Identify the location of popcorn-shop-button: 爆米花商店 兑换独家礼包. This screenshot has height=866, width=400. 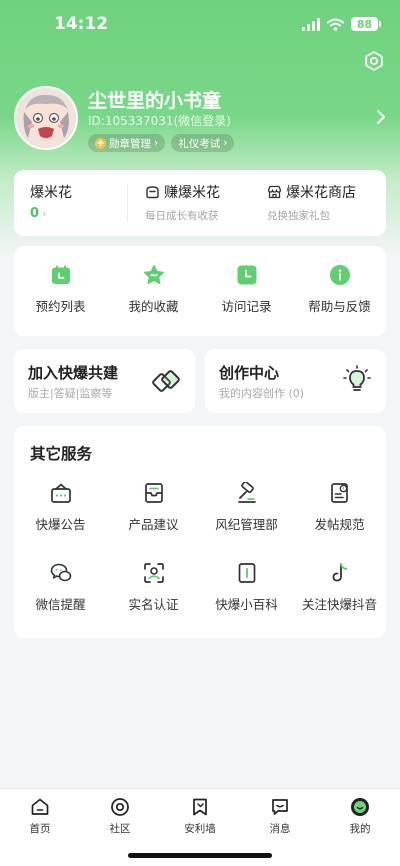
(311, 202).